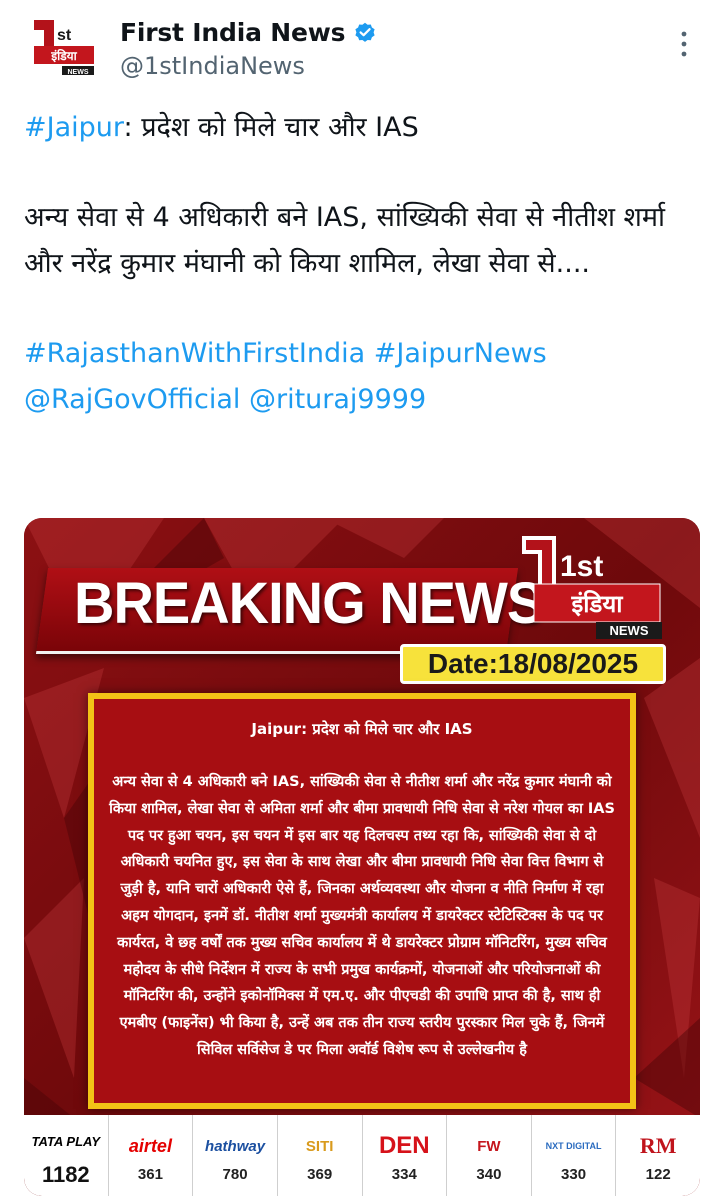  I want to click on svg-text: 1st, so click(581, 566).